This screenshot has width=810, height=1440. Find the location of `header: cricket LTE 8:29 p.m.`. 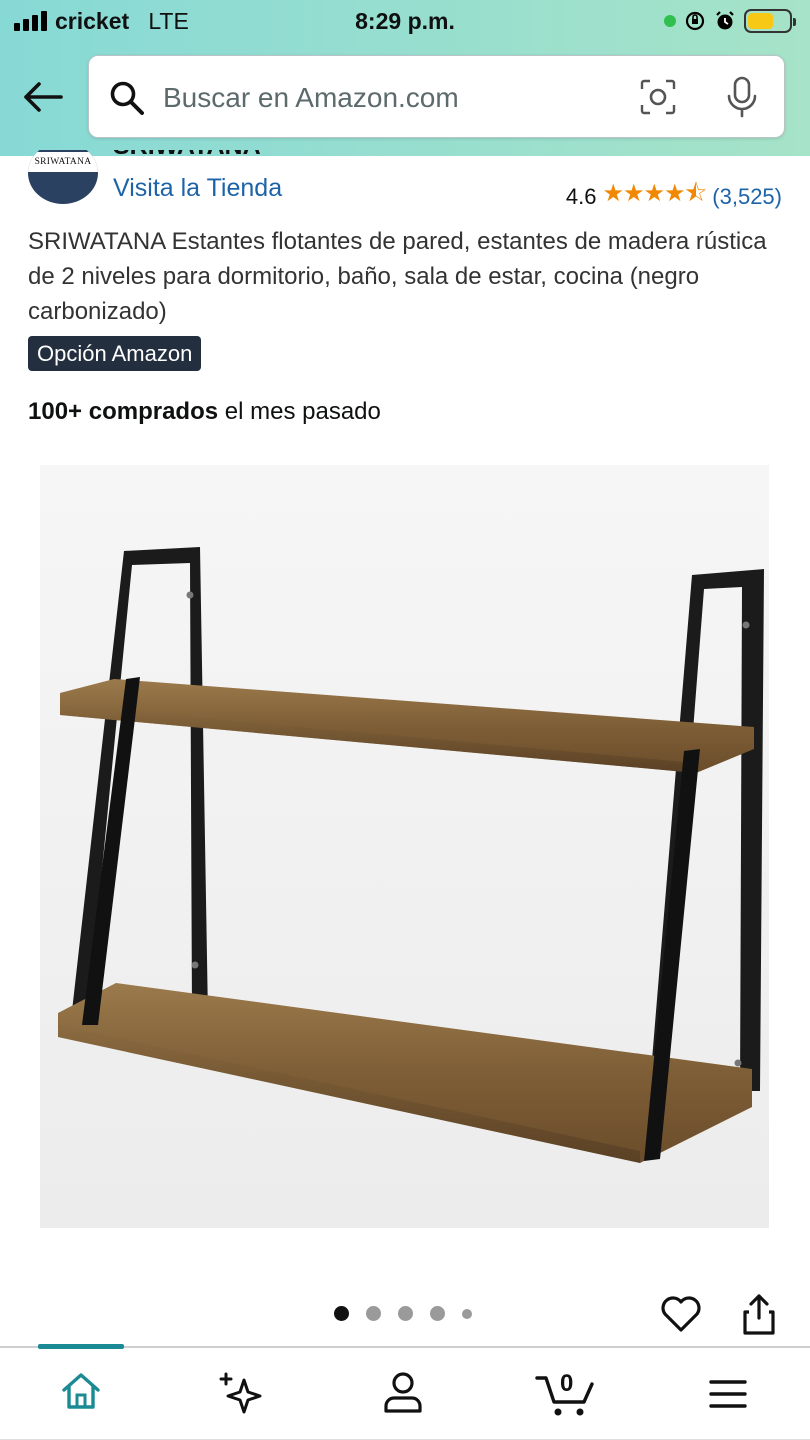

header: cricket LTE 8:29 p.m. is located at coordinates (405, 78).